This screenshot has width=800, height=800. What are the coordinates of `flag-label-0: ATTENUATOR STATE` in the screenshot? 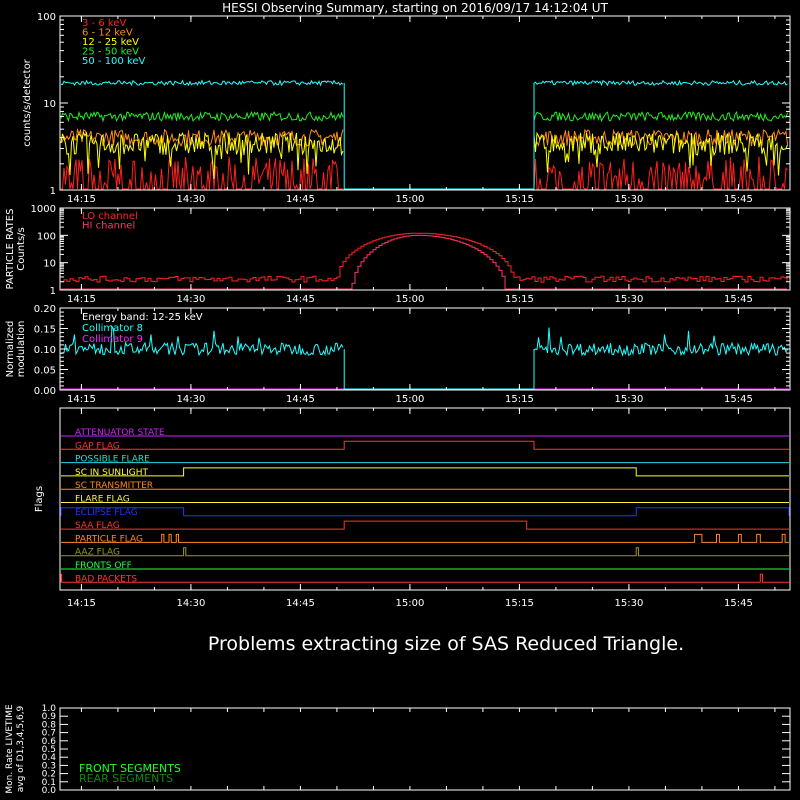 It's located at (120, 433).